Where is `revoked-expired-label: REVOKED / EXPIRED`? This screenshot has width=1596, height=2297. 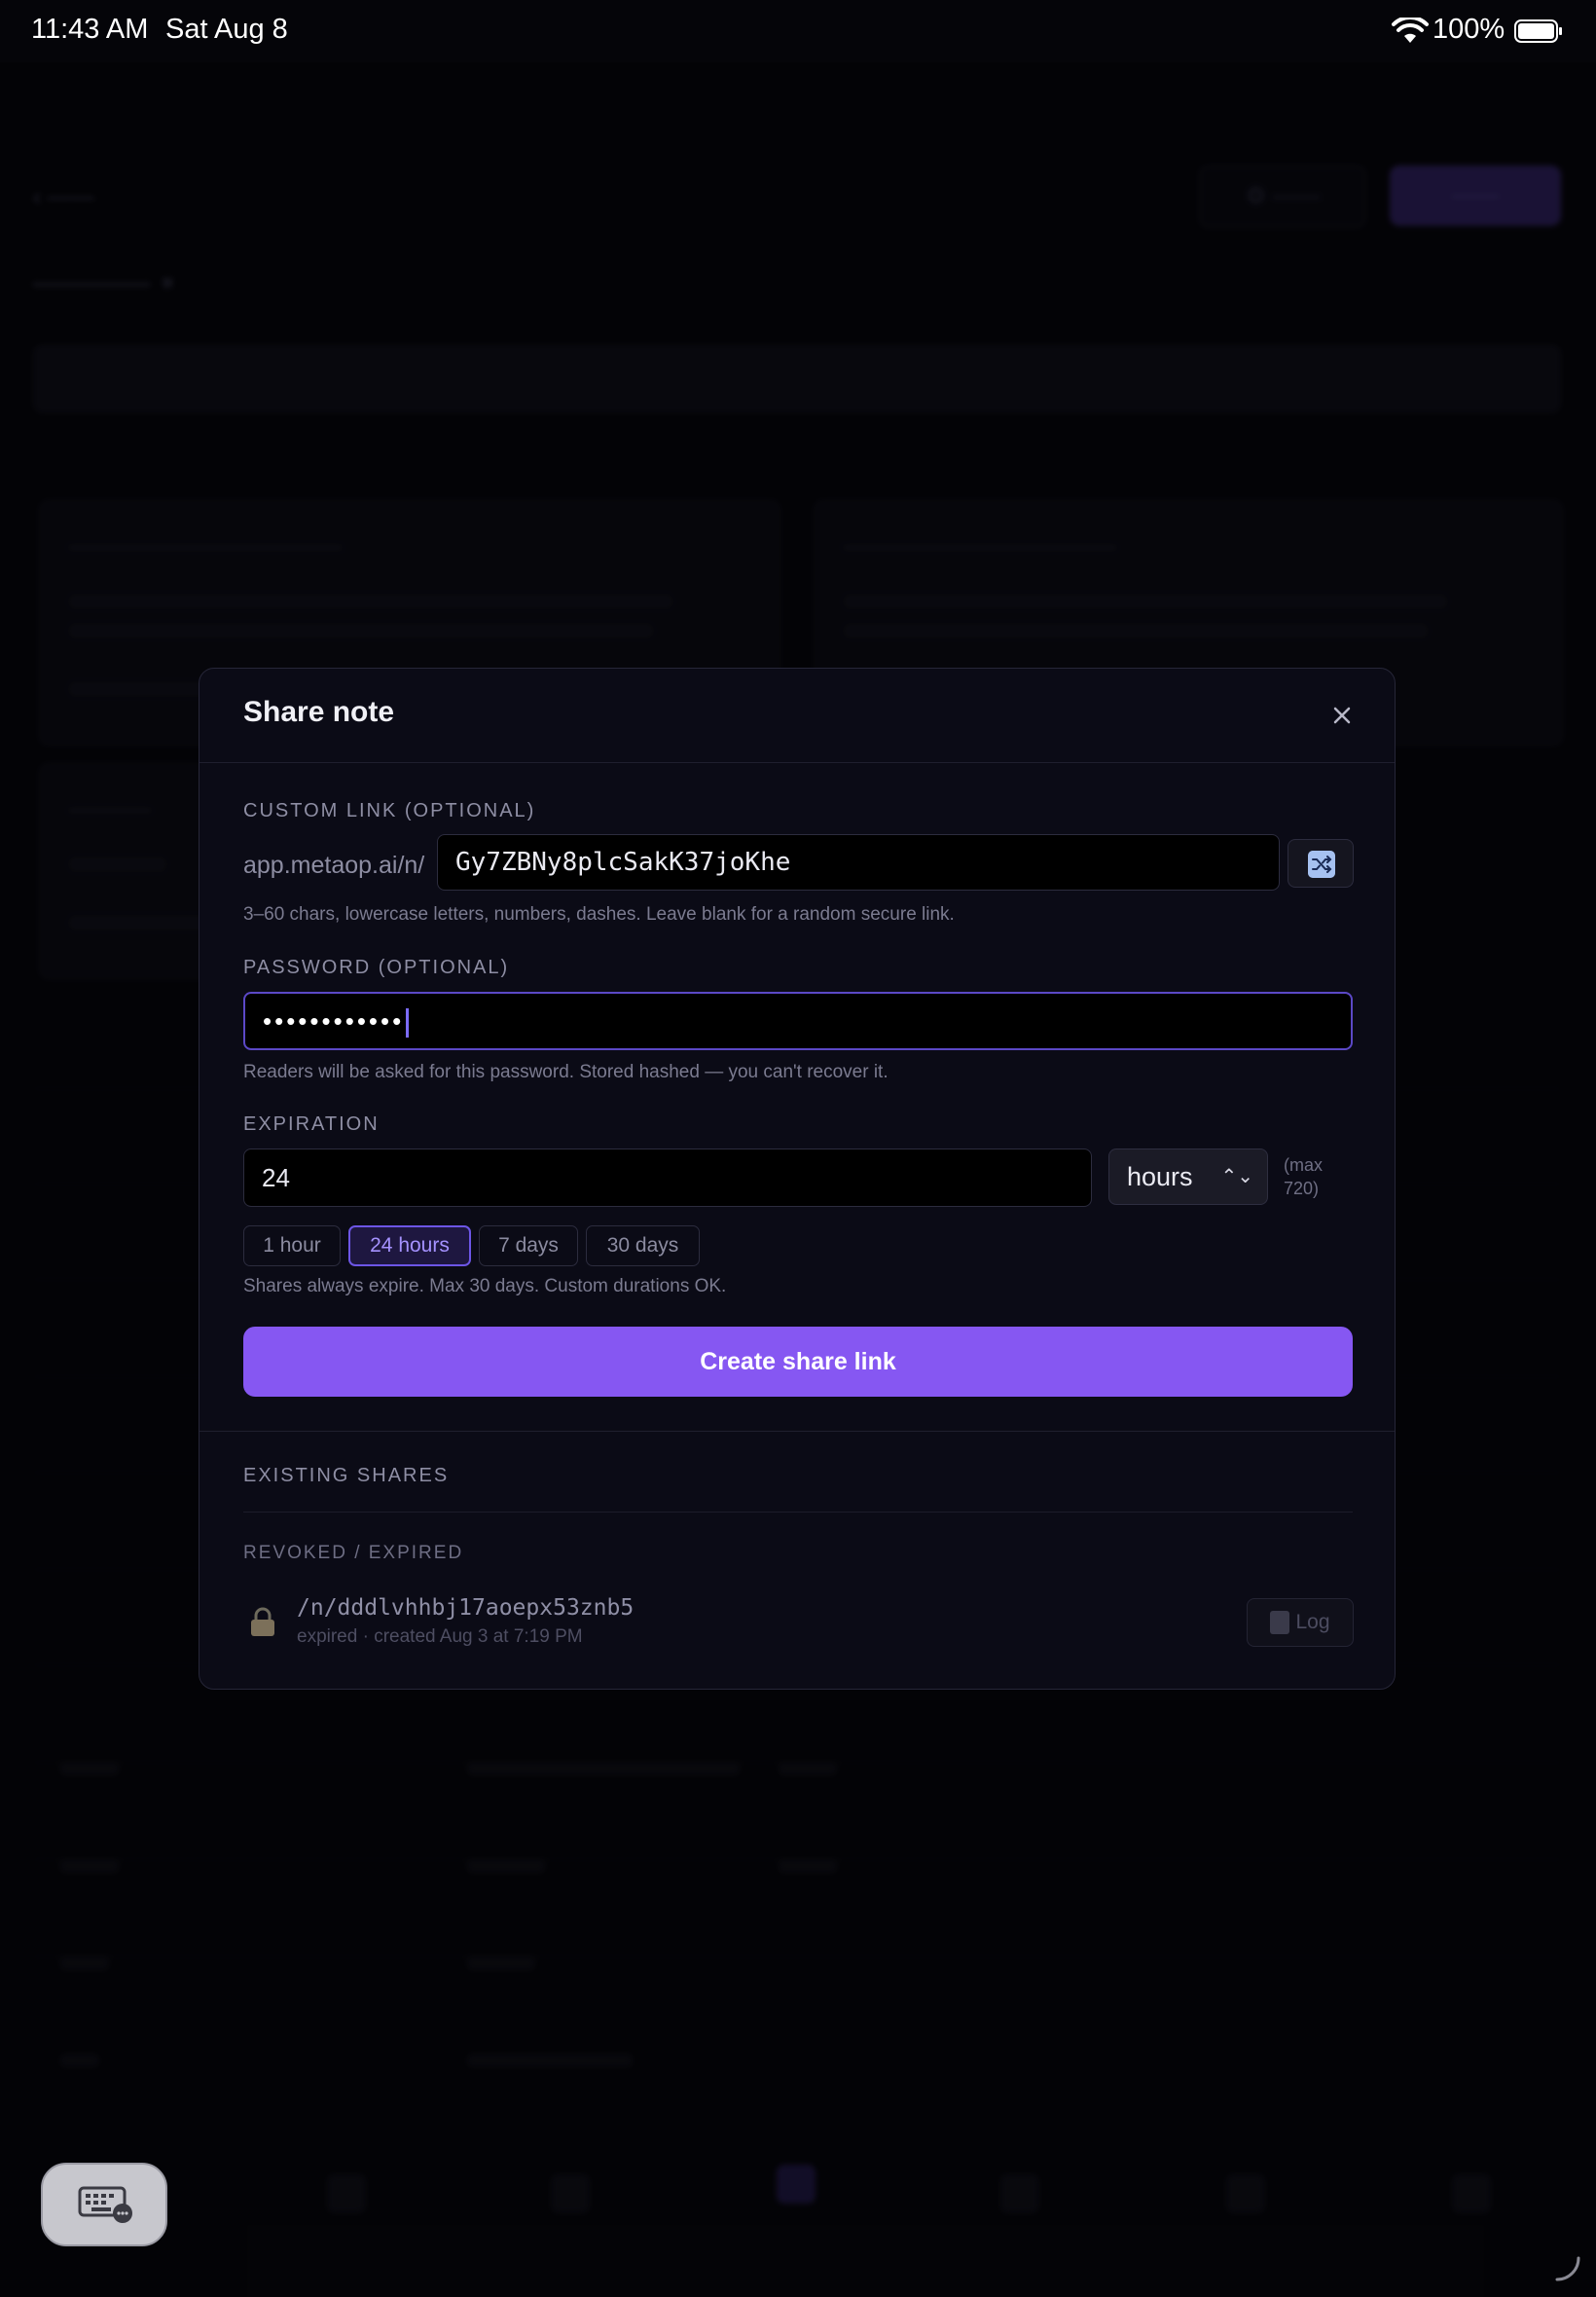
revoked-expired-label: REVOKED / EXPIRED is located at coordinates (353, 1553).